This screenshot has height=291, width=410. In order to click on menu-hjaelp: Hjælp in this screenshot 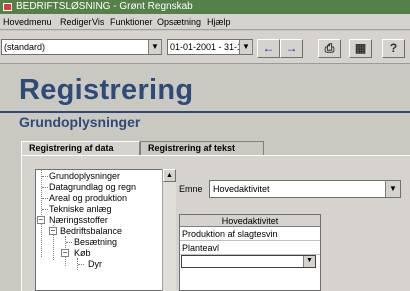, I will do `click(219, 22)`.